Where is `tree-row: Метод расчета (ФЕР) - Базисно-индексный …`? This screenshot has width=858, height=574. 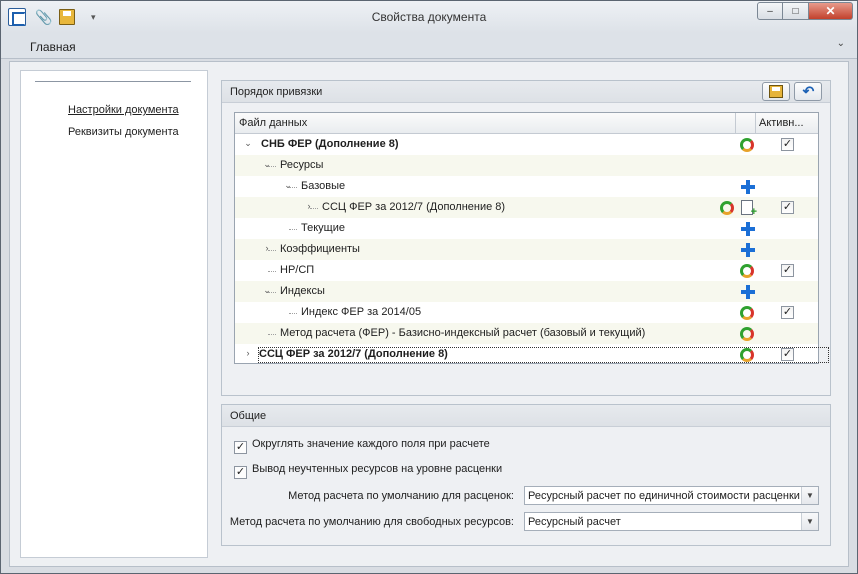
tree-row: Метод расчета (ФЕР) - Базисно-индексный … is located at coordinates (526, 333).